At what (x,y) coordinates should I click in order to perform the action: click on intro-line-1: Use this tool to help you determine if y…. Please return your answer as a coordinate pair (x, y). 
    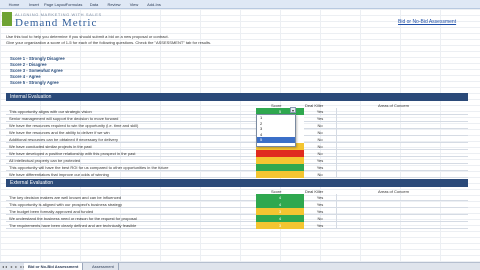
    Looking at the image, I should click on (87, 36).